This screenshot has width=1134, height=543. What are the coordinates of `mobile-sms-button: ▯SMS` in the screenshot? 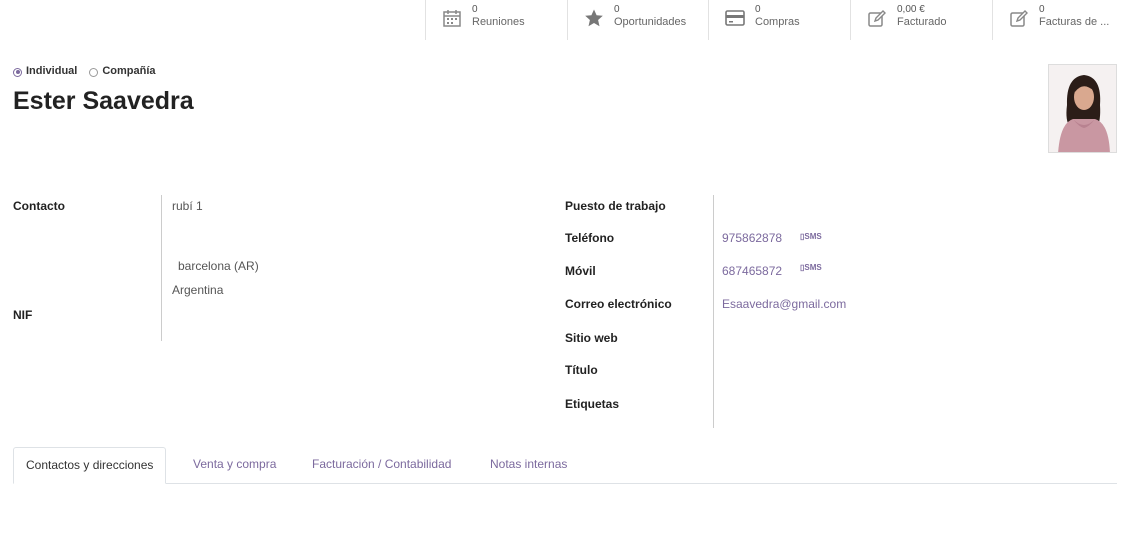 It's located at (811, 267).